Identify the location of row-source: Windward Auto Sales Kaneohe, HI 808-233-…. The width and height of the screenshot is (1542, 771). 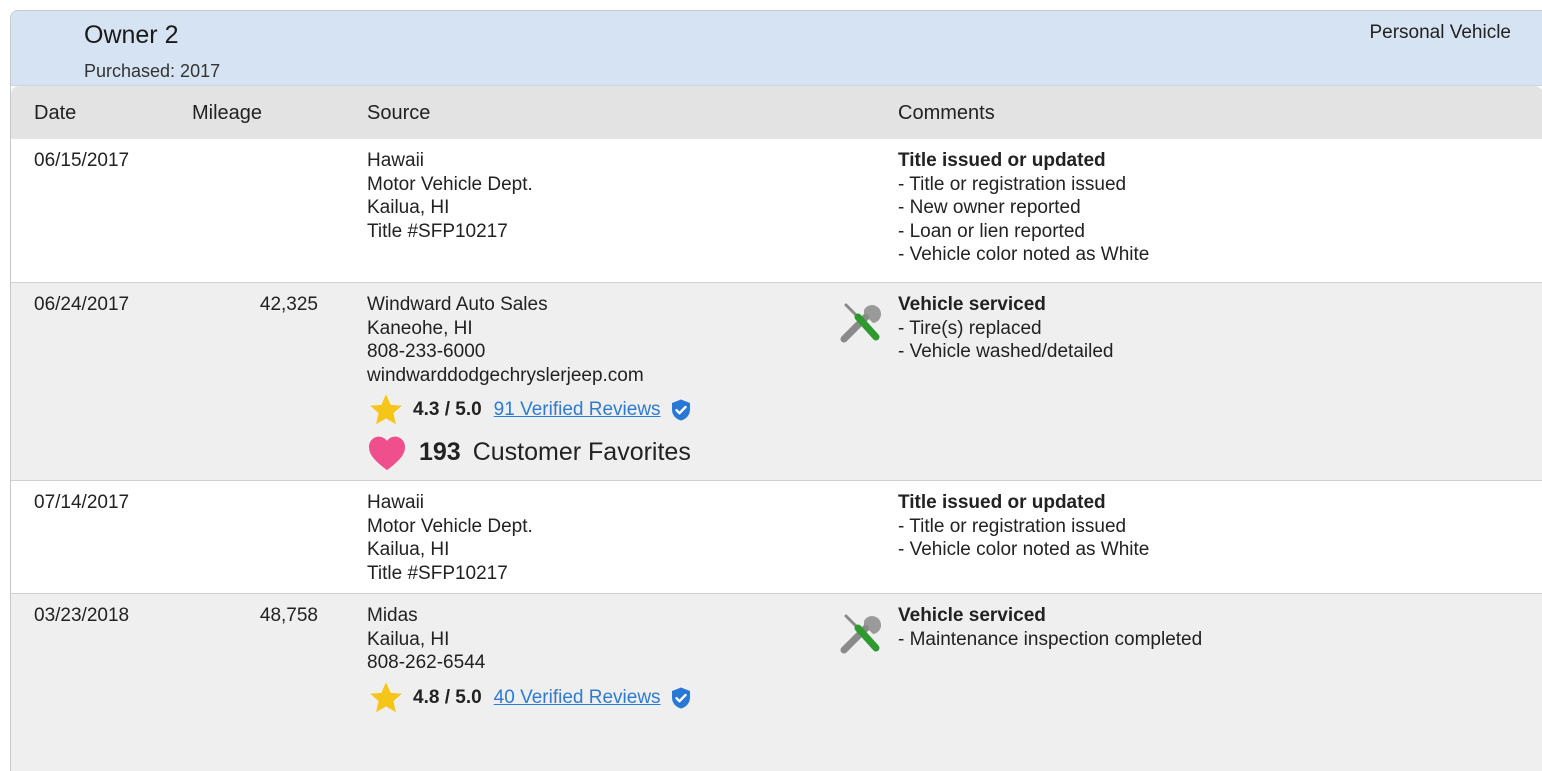
(530, 383).